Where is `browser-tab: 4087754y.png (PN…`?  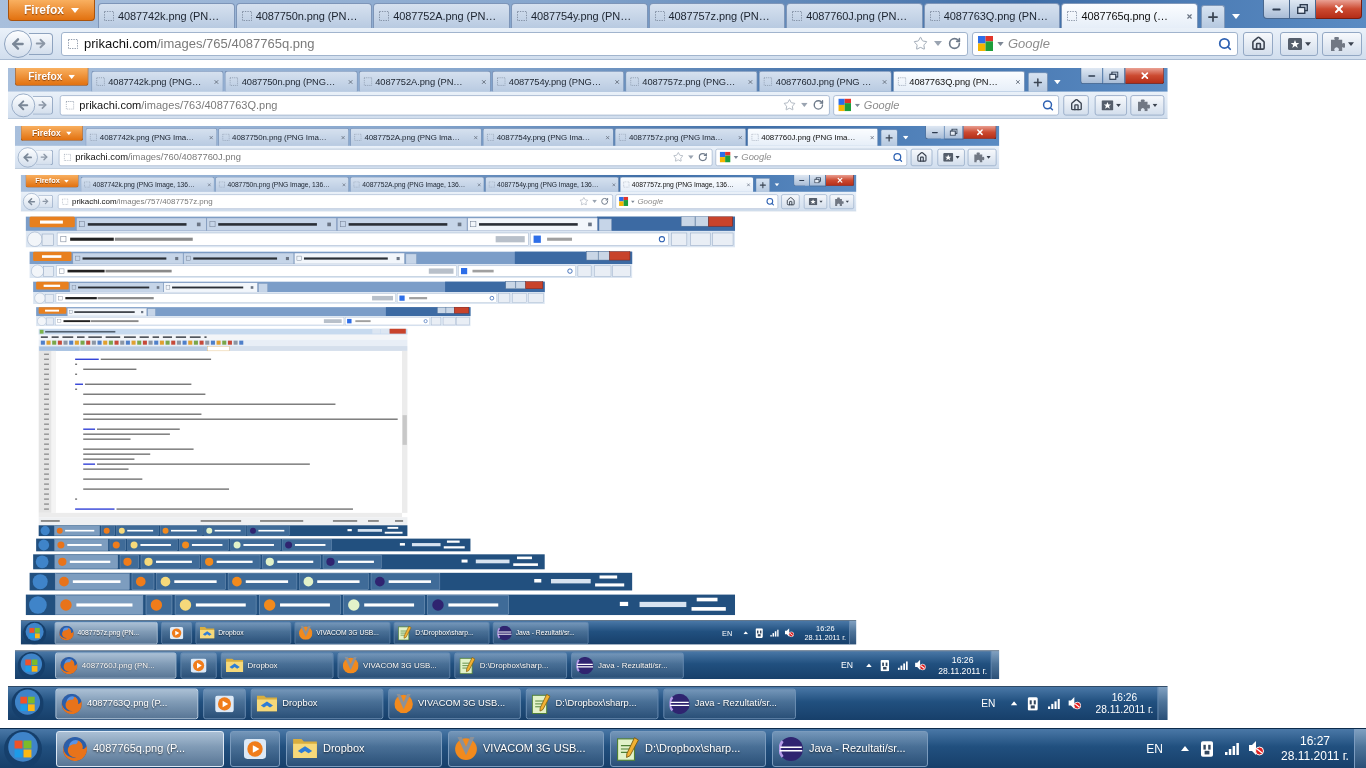 browser-tab: 4087754y.png (PN… is located at coordinates (579, 15).